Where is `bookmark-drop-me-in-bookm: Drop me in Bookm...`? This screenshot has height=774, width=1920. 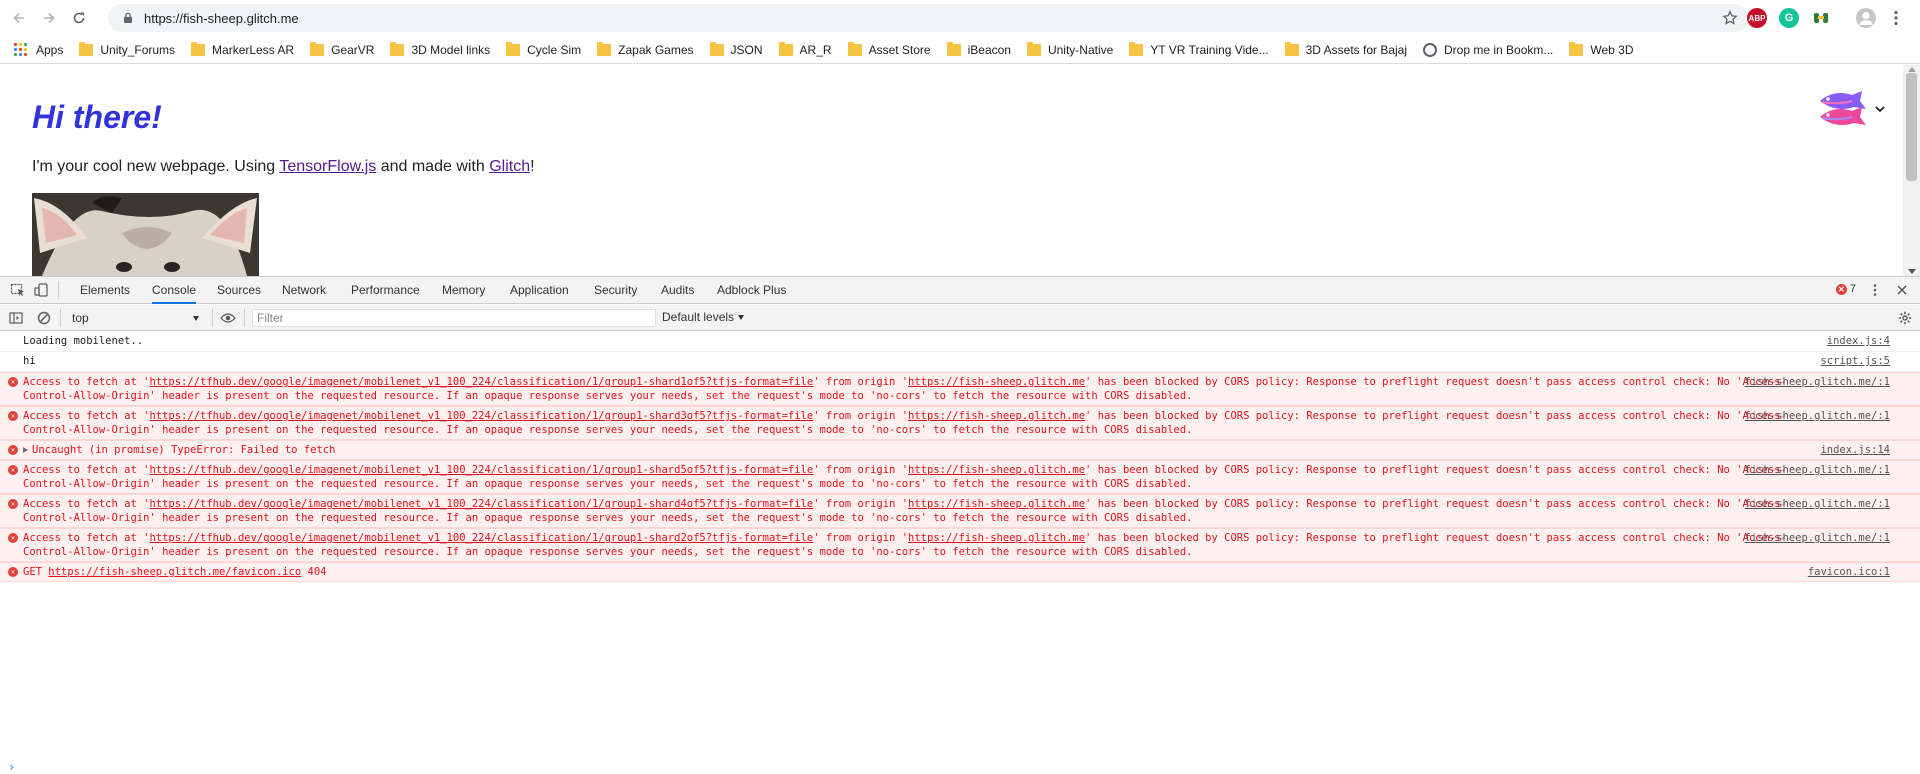 bookmark-drop-me-in-bookm: Drop me in Bookm... is located at coordinates (1488, 50).